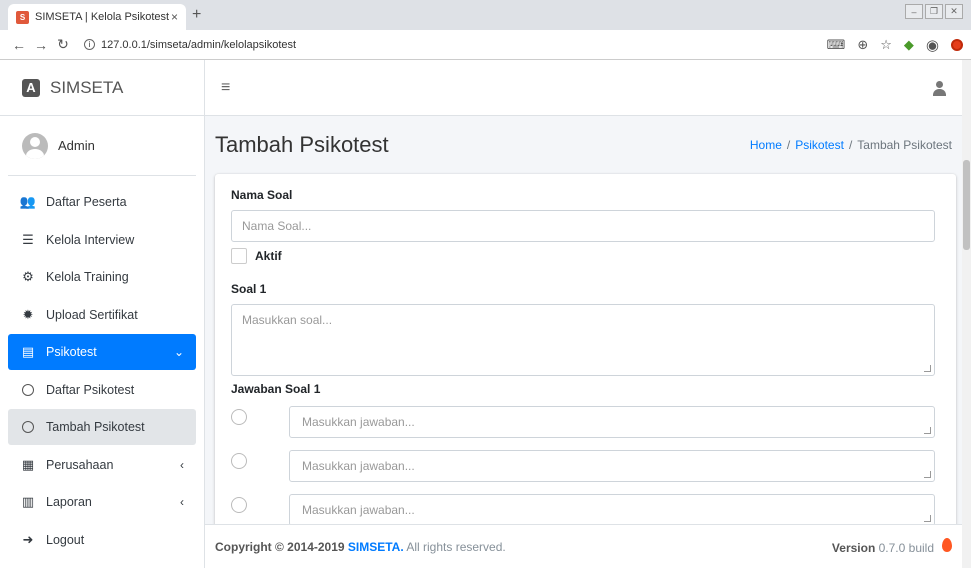 This screenshot has height=568, width=971. I want to click on tab-close-icon: ×, so click(174, 17).